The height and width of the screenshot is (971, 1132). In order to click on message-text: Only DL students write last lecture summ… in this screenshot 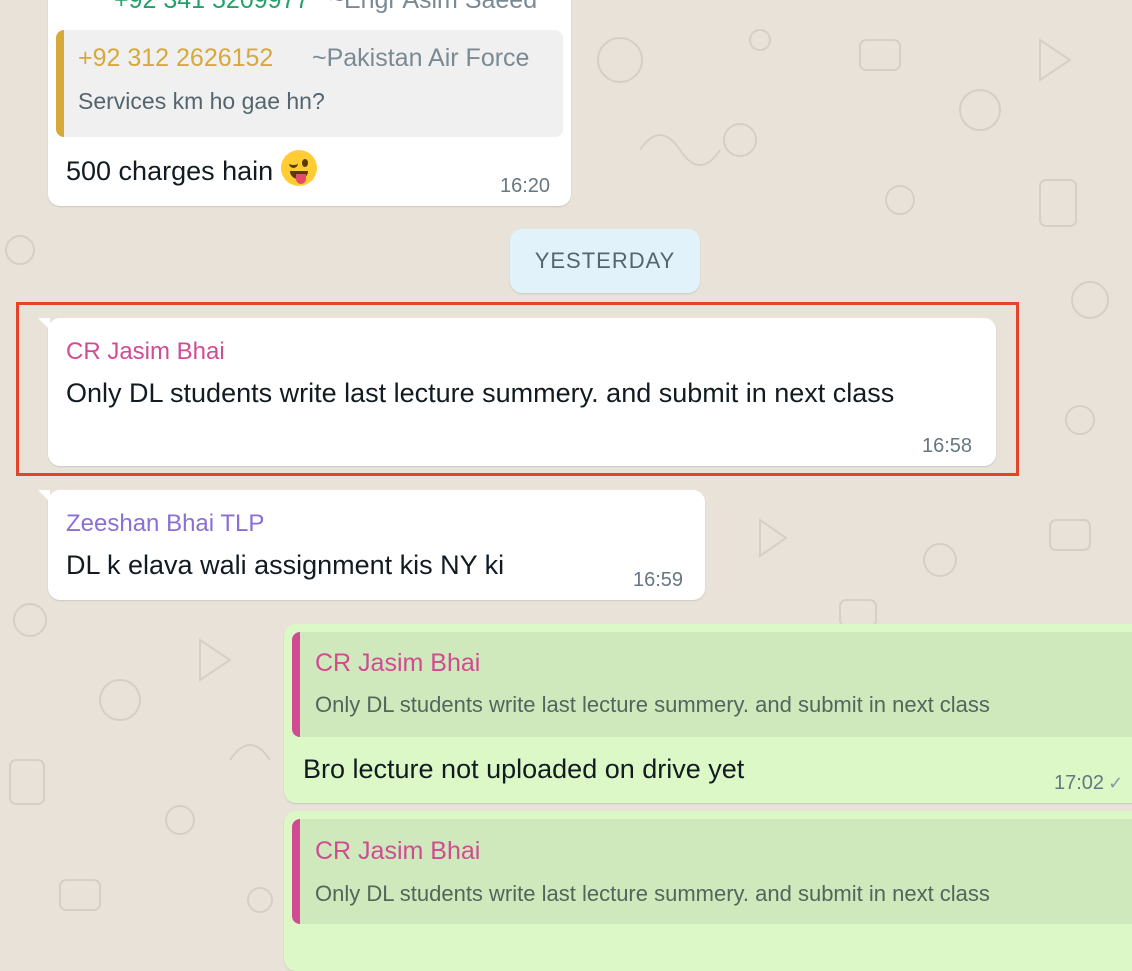, I will do `click(480, 393)`.